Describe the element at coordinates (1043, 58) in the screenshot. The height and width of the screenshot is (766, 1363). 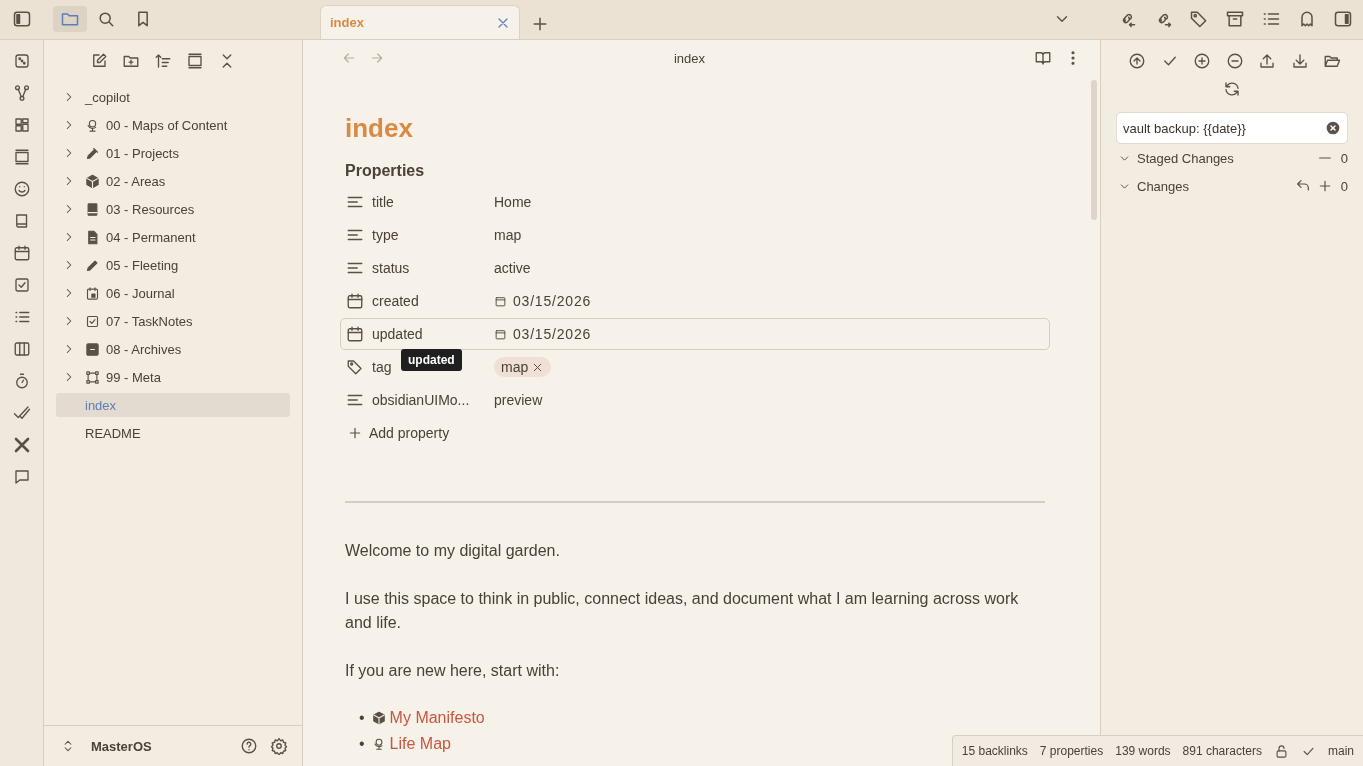
I see `reading-view-icon` at that location.